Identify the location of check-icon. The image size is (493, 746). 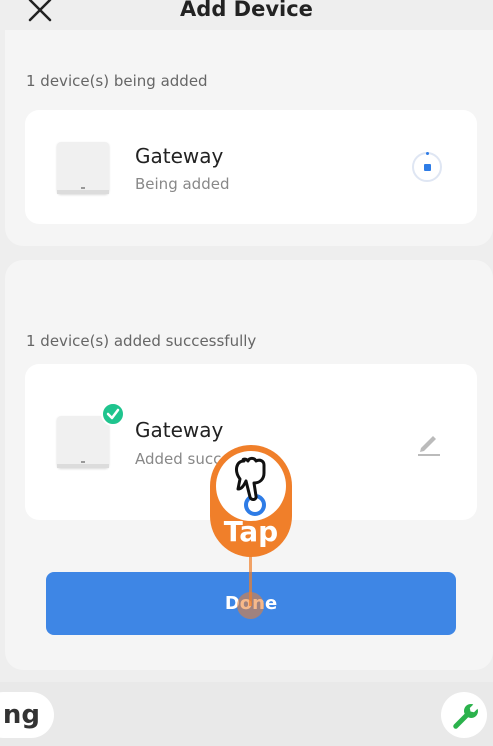
(113, 414).